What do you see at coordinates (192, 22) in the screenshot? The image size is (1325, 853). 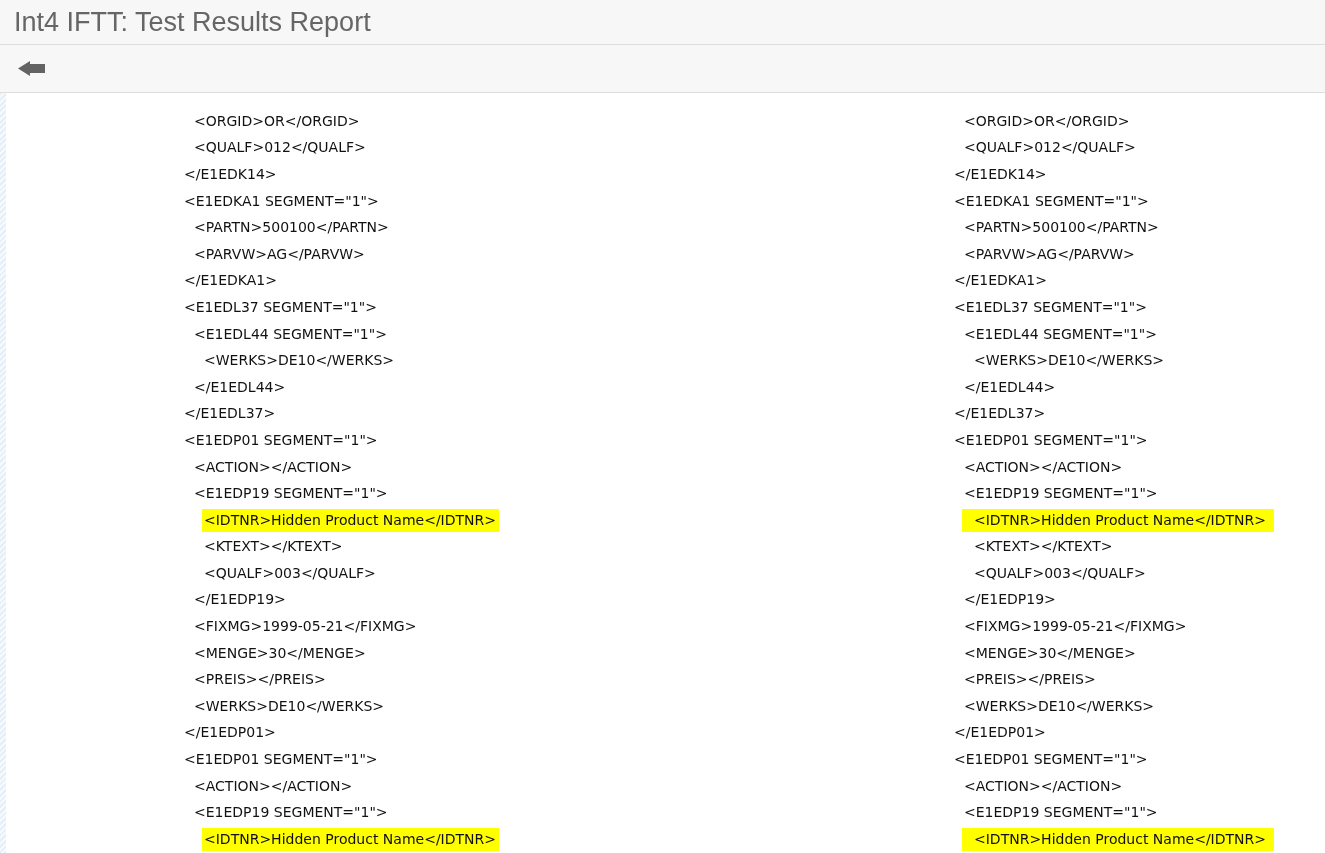 I see `page-title: Int4 IFTT: Test Results Report` at bounding box center [192, 22].